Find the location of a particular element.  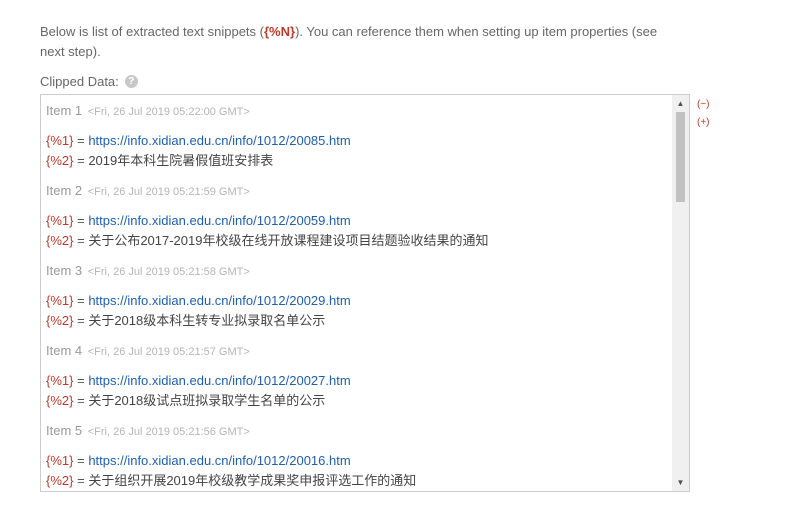

item-label: Item 2 is located at coordinates (64, 190).